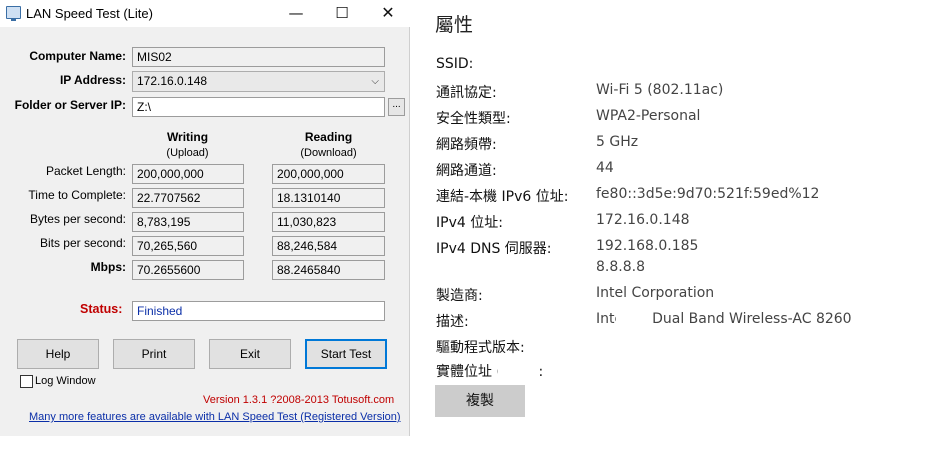  What do you see at coordinates (660, 90) in the screenshot?
I see `protocol-value: Wi-Fi 5 (802.11ac)` at bounding box center [660, 90].